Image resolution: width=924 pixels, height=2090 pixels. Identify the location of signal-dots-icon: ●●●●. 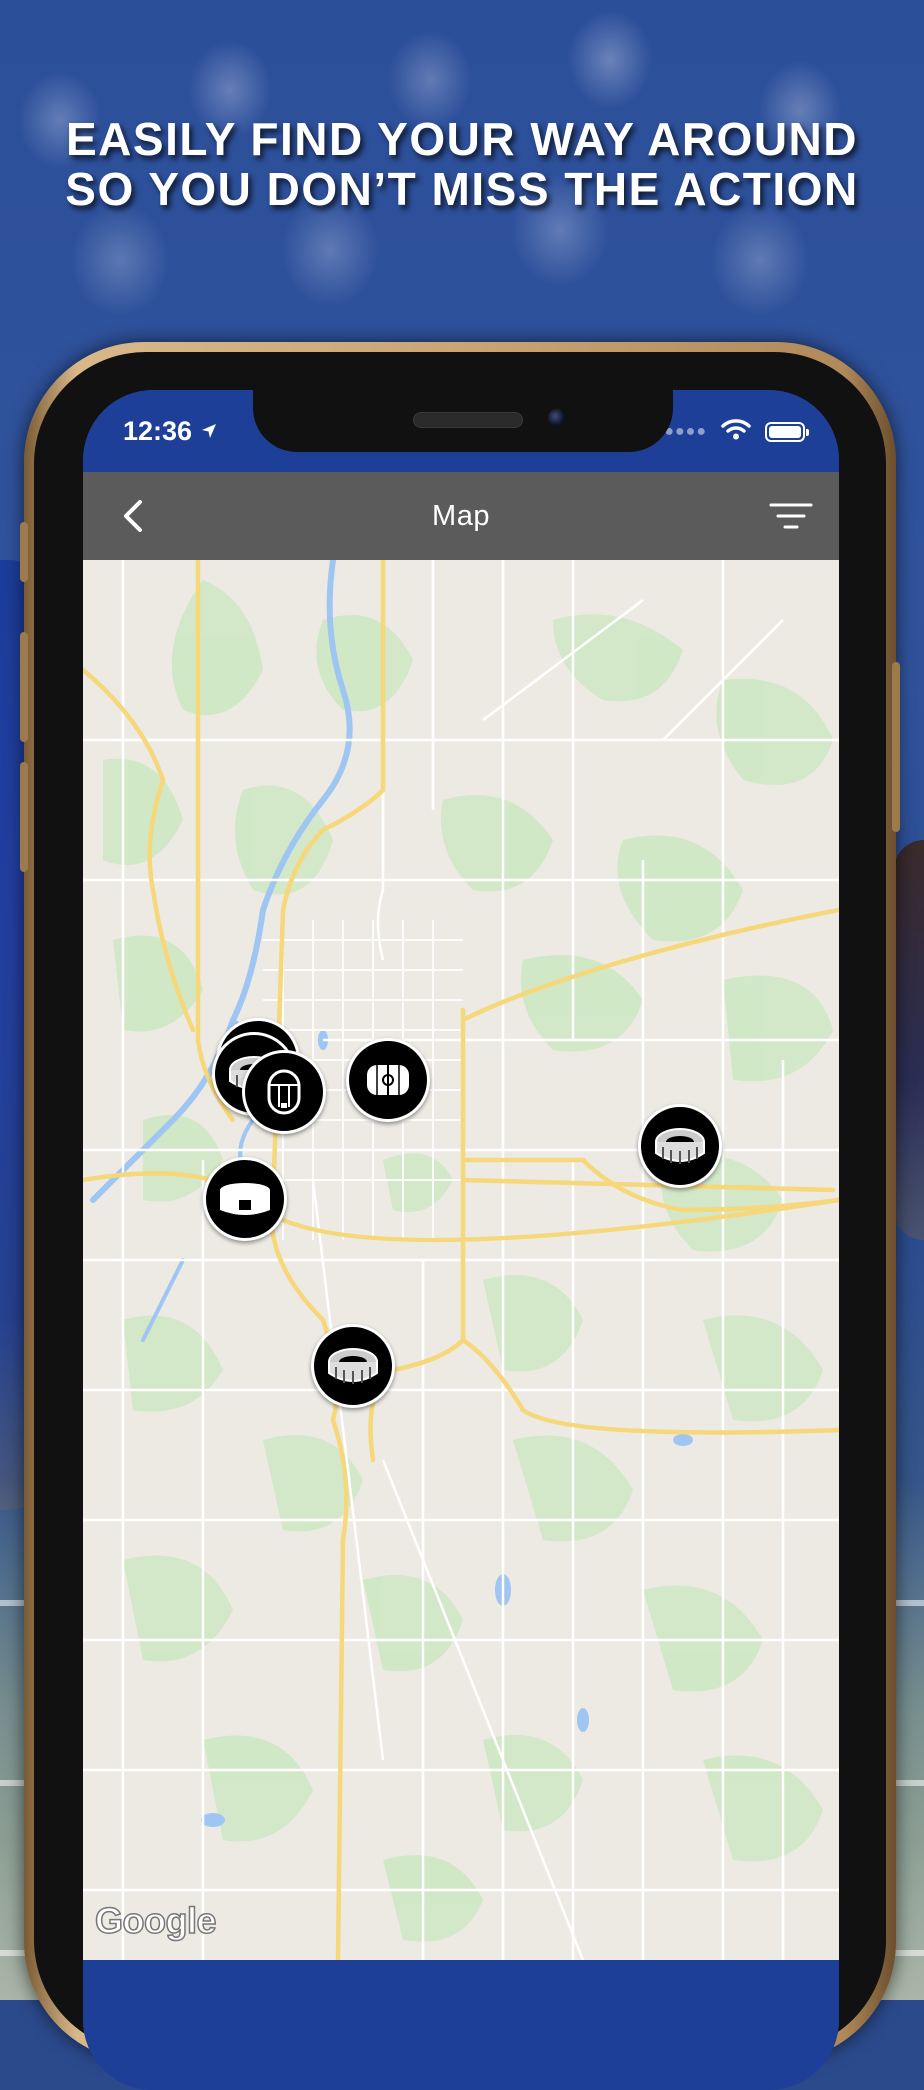
(685, 431).